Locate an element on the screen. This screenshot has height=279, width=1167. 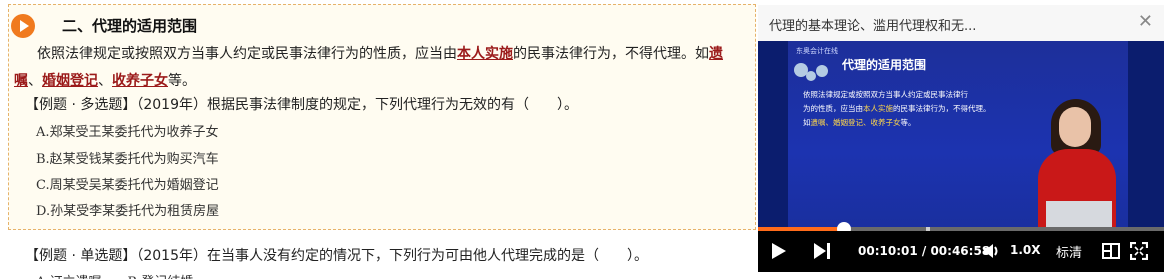
audio-play-button is located at coordinates (23, 26).